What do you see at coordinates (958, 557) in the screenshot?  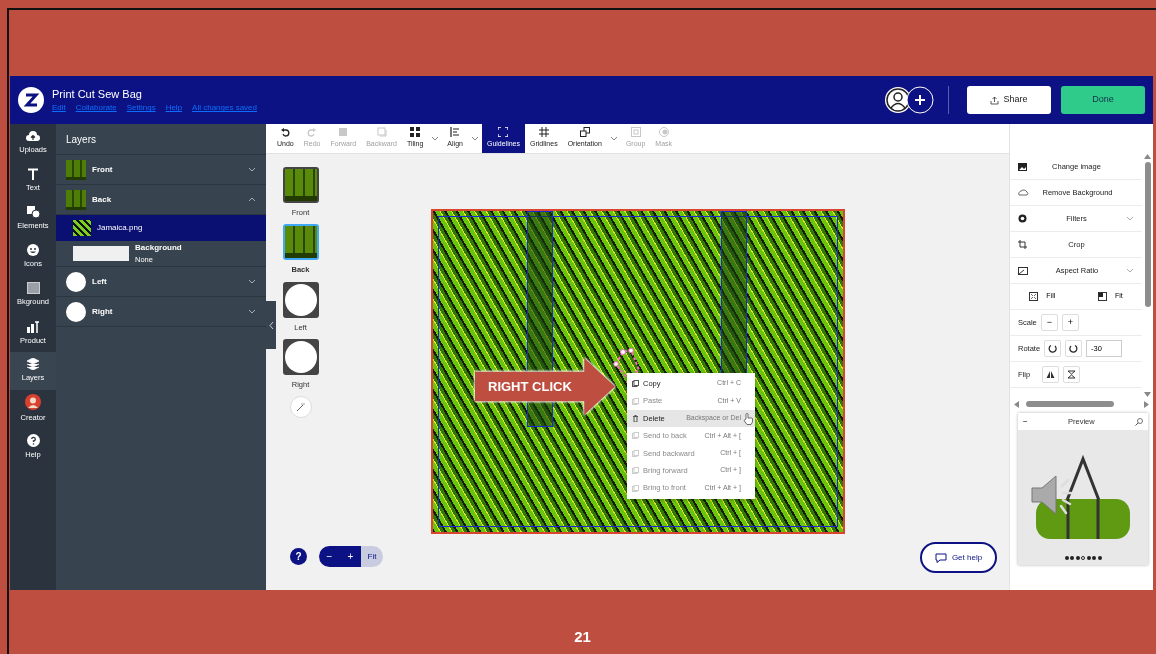 I see `get-help-button: Get help` at bounding box center [958, 557].